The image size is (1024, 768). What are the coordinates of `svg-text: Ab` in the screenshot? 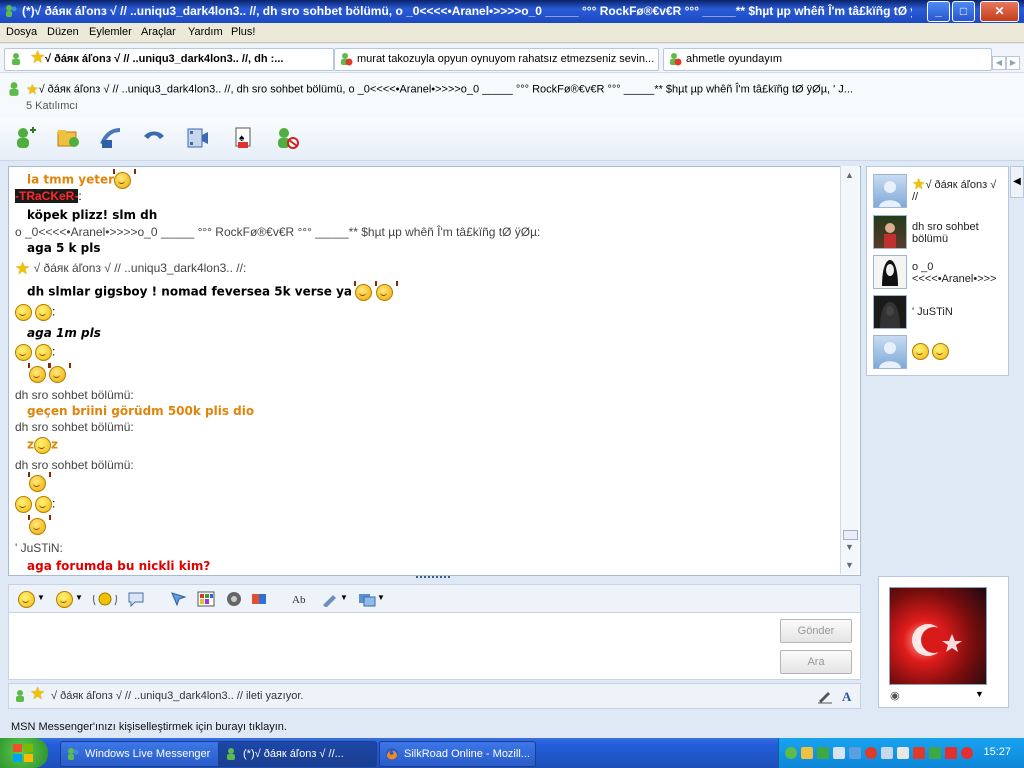 It's located at (299, 600).